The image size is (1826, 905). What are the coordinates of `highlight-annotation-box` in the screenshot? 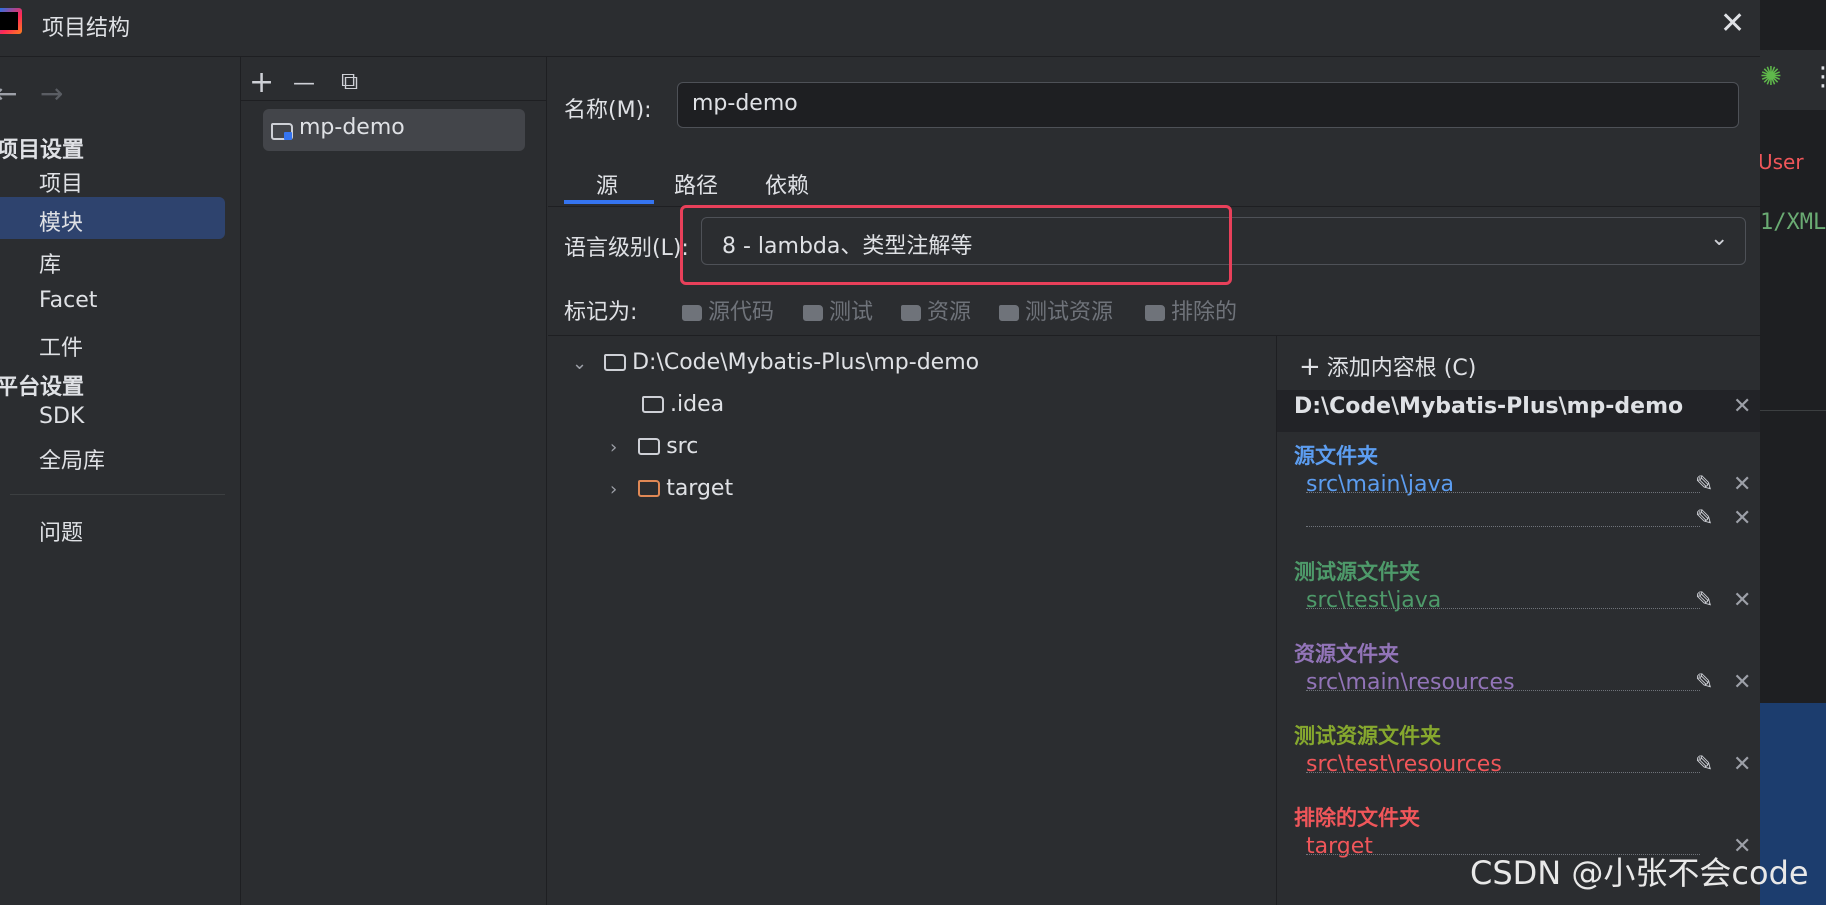 It's located at (956, 245).